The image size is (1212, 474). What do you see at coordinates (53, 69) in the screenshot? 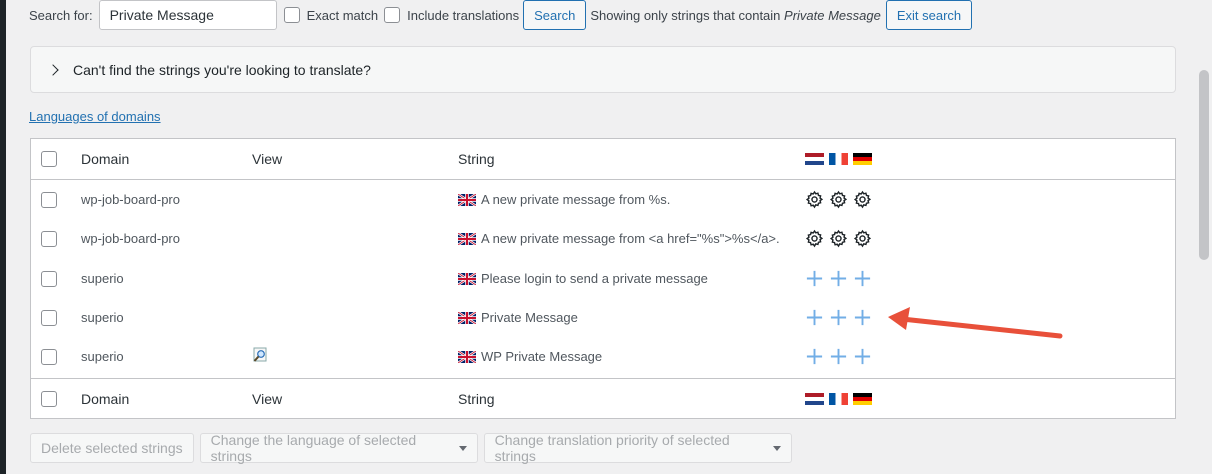
I see `chevron-right-icon` at bounding box center [53, 69].